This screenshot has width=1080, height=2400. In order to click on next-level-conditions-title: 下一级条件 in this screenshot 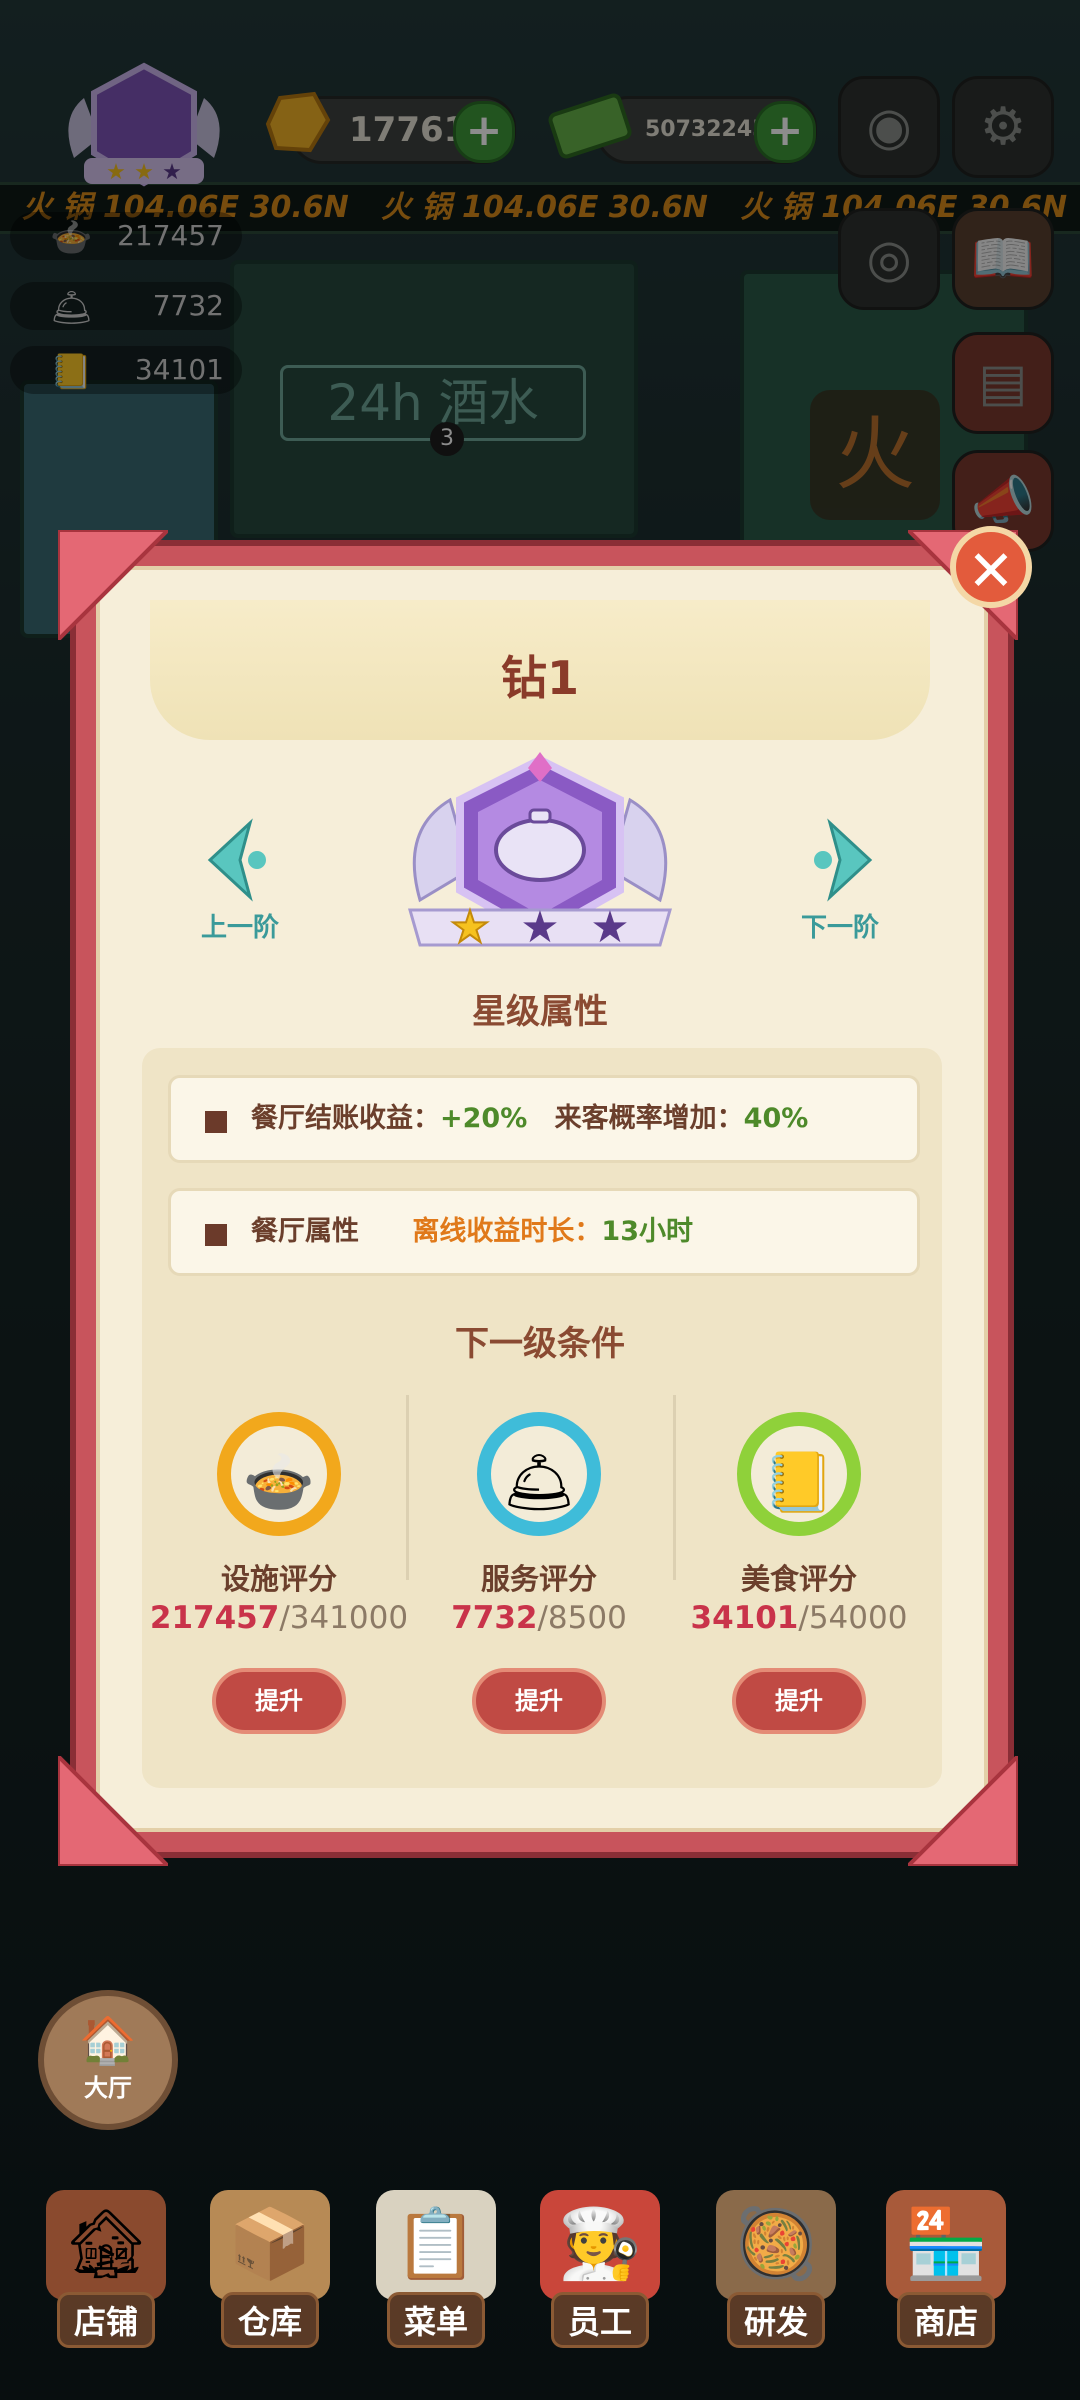, I will do `click(540, 1344)`.